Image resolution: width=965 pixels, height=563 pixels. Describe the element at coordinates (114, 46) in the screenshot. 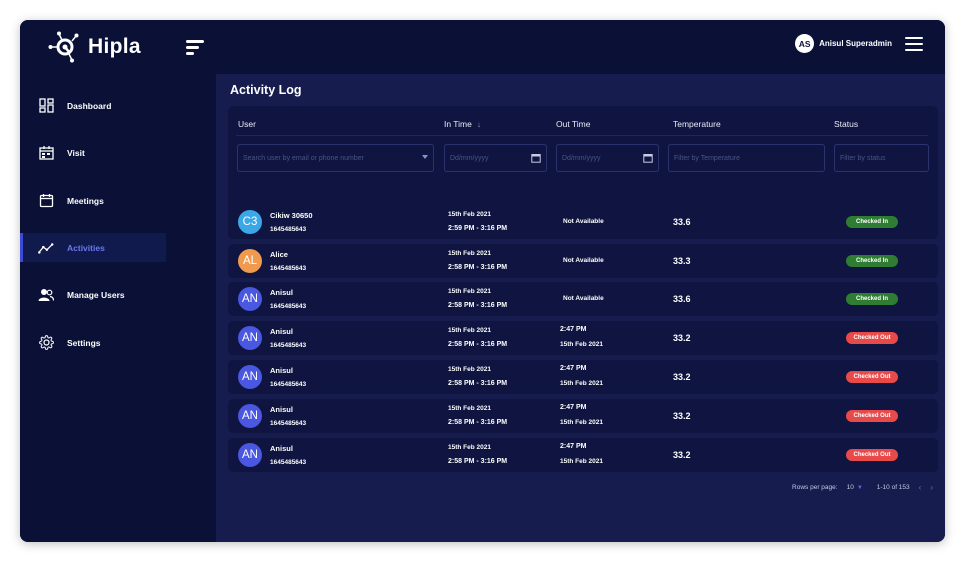

I see `brand-name: Hipla` at that location.